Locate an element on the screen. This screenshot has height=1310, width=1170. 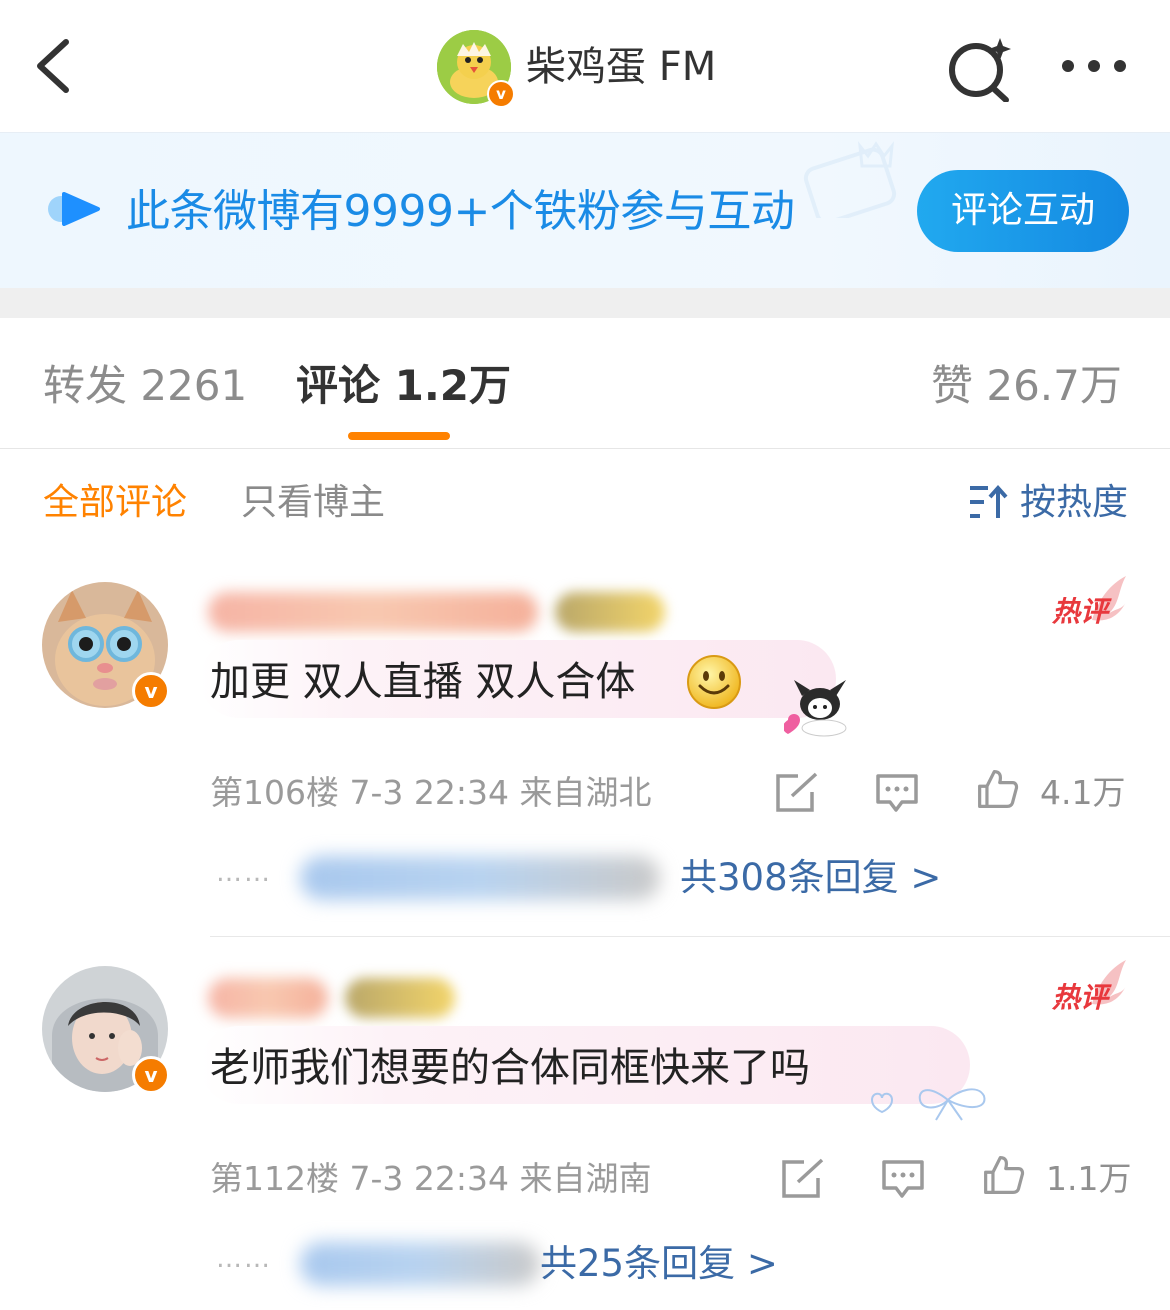
comment-meta: 第112楼 7-3 22:34 来自湖南 is located at coordinates (431, 1178).